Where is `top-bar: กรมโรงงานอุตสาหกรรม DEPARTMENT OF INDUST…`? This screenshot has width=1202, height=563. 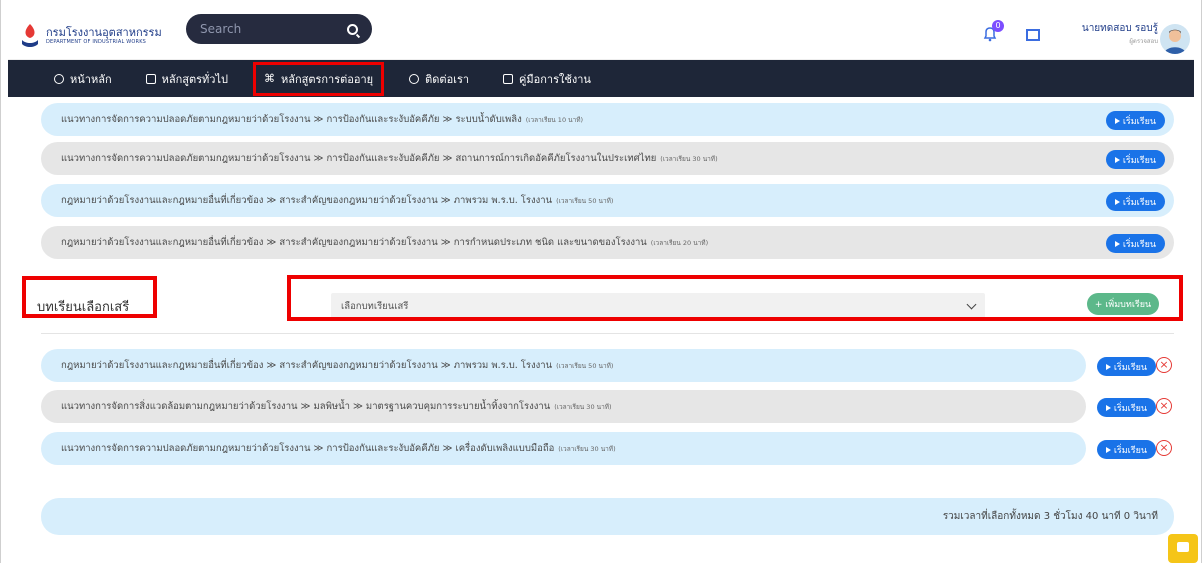
top-bar: กรมโรงงานอุตสาหกรรม DEPARTMENT OF INDUST… is located at coordinates (601, 34).